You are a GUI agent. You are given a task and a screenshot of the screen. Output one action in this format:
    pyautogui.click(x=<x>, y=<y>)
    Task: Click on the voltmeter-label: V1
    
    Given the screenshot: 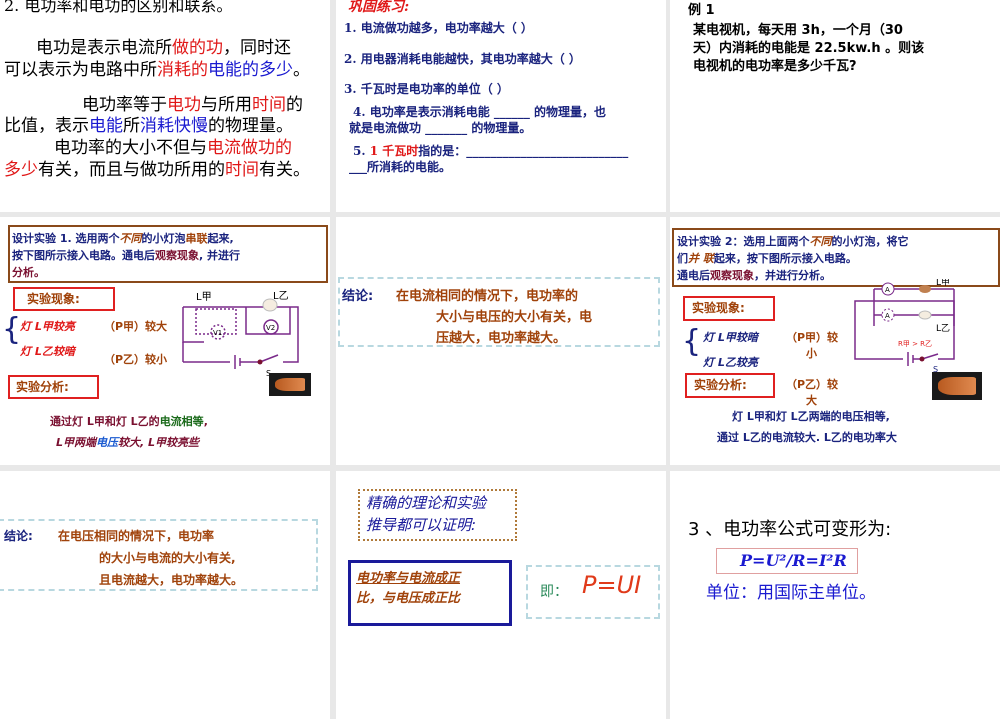 What is the action you would take?
    pyautogui.click(x=217, y=333)
    